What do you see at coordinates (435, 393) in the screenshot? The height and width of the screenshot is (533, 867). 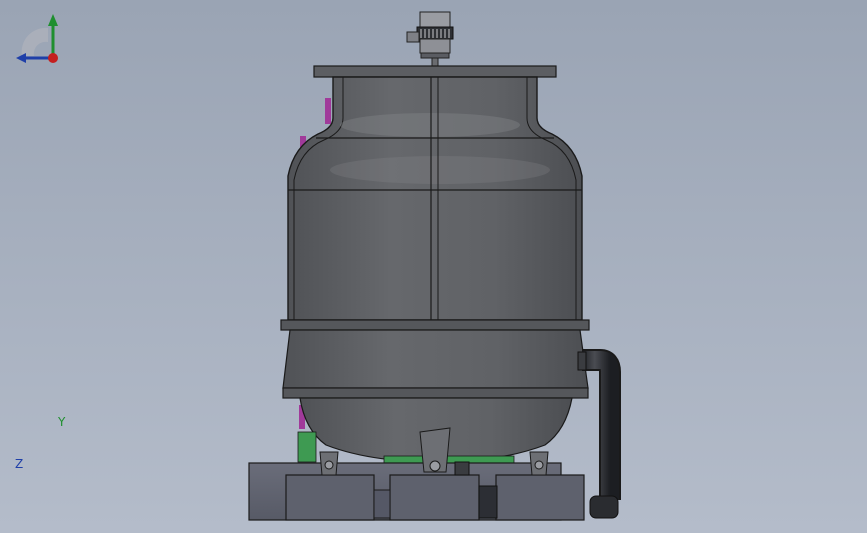 I see `lower-band` at bounding box center [435, 393].